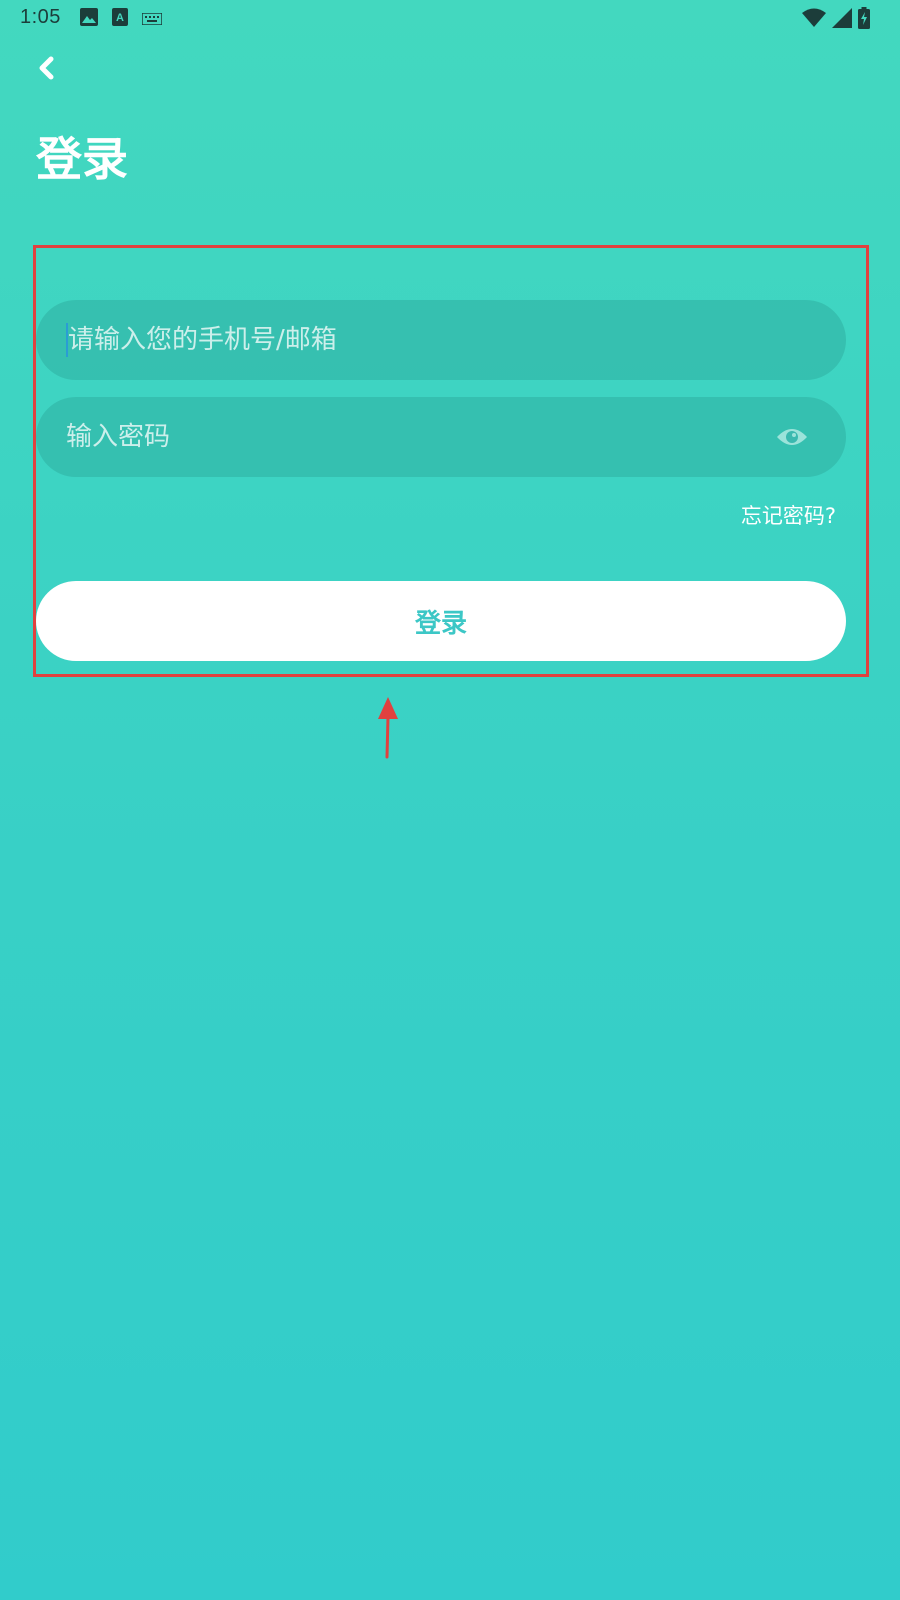 This screenshot has height=1600, width=900. I want to click on chevron-left-icon, so click(46, 70).